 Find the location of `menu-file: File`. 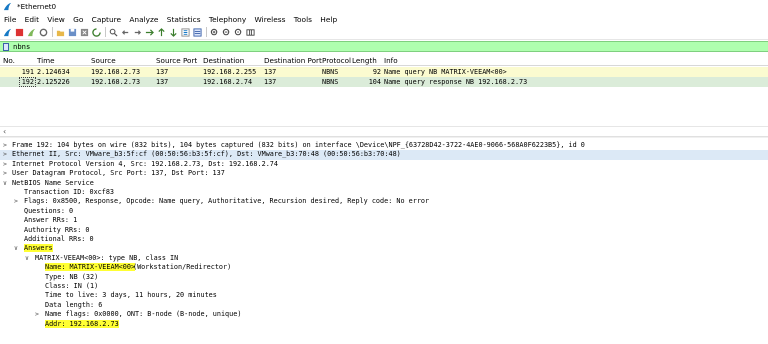

menu-file: File is located at coordinates (10, 19).